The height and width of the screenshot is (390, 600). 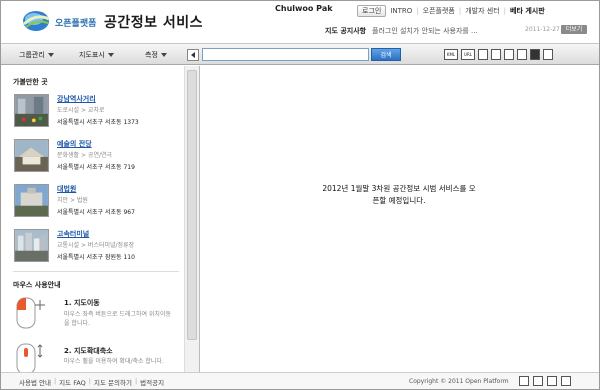 I want to click on edit-icon, so click(x=522, y=54).